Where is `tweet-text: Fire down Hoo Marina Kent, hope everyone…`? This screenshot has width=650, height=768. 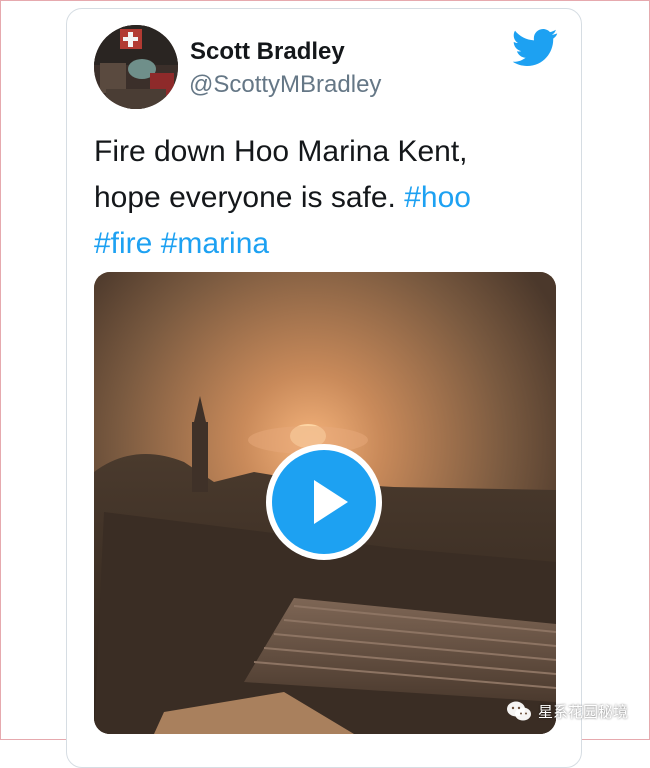 tweet-text: Fire down Hoo Marina Kent, hope everyone… is located at coordinates (314, 198).